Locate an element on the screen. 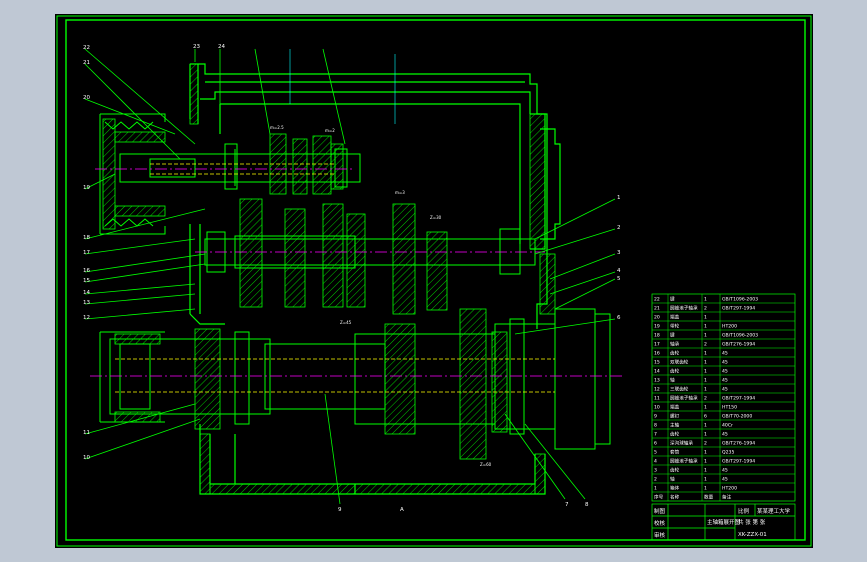 Image resolution: width=867 pixels, height=562 pixels. parts-row-no: 18 is located at coordinates (657, 336).